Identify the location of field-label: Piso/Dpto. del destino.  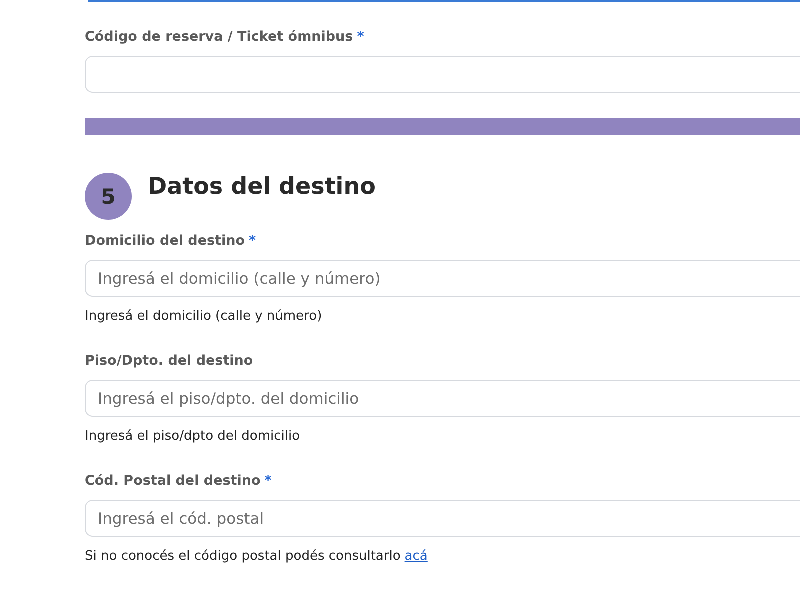
(169, 361).